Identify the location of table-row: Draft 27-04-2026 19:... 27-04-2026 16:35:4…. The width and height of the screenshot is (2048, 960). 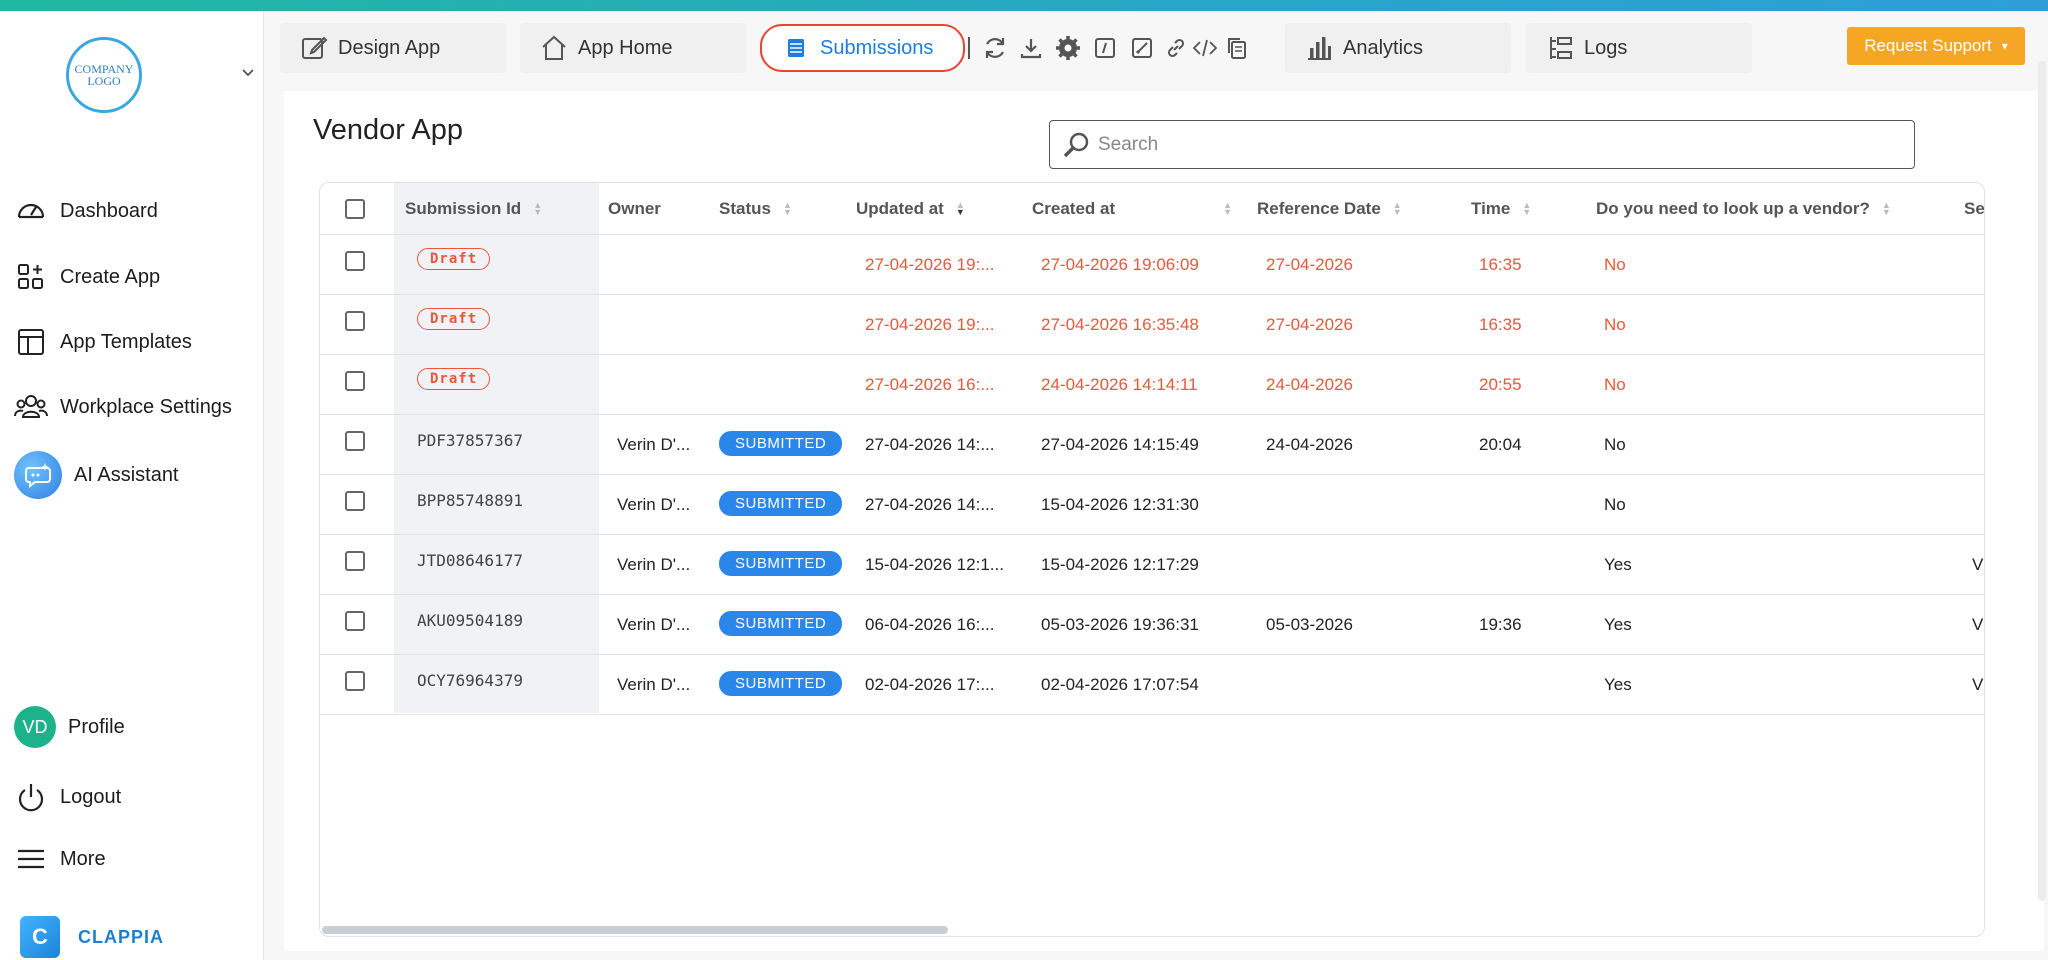
(1152, 325).